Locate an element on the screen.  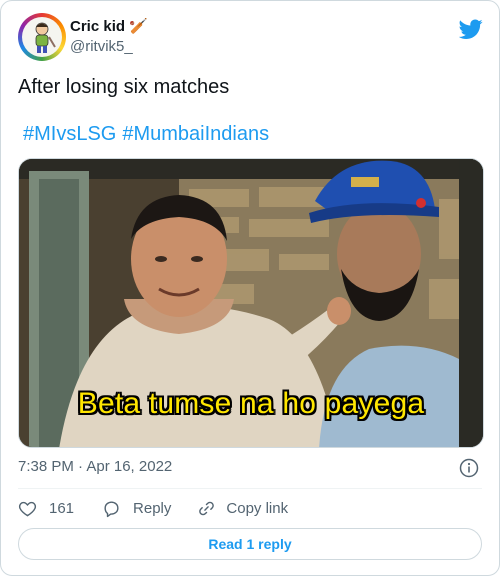
like-count: 161 is located at coordinates (62, 508).